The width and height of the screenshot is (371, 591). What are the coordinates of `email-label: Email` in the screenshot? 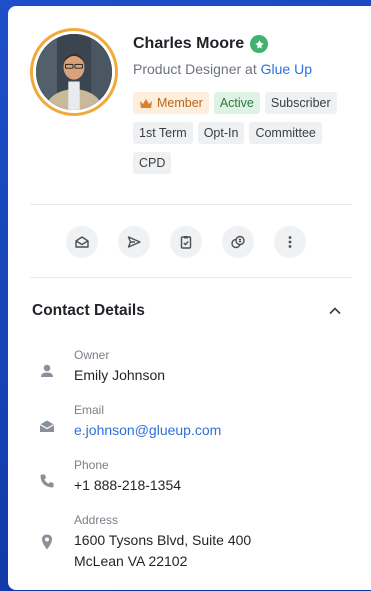 It's located at (89, 410).